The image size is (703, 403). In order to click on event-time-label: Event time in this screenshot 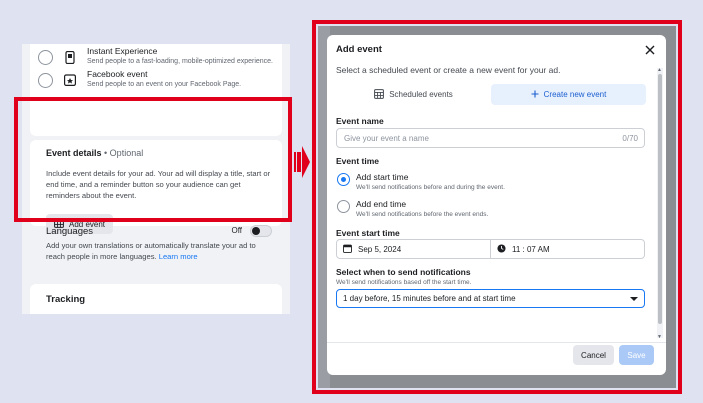, I will do `click(357, 161)`.